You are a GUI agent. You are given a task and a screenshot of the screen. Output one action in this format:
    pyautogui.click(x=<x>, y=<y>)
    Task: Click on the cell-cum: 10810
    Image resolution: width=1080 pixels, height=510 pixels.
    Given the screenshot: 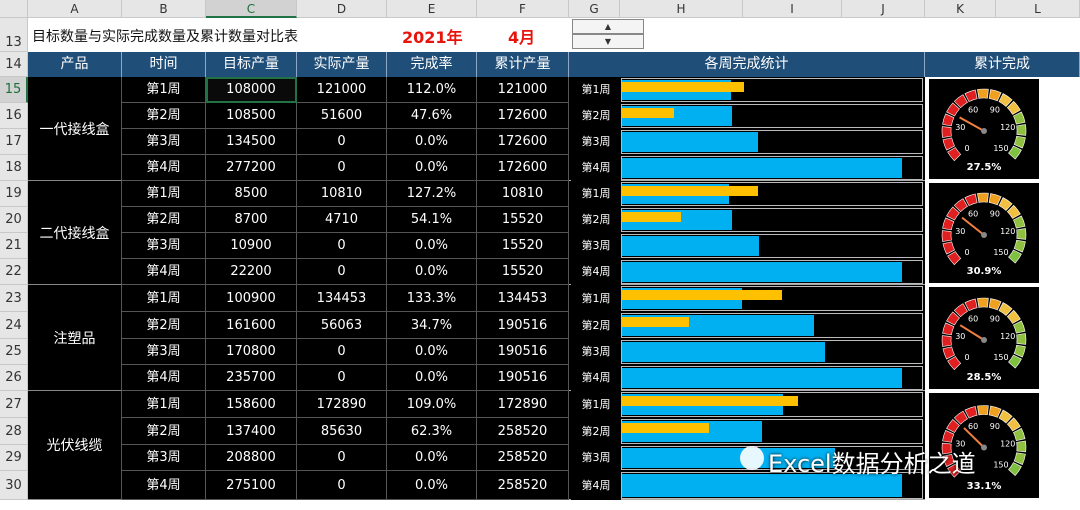 What is the action you would take?
    pyautogui.click(x=523, y=194)
    